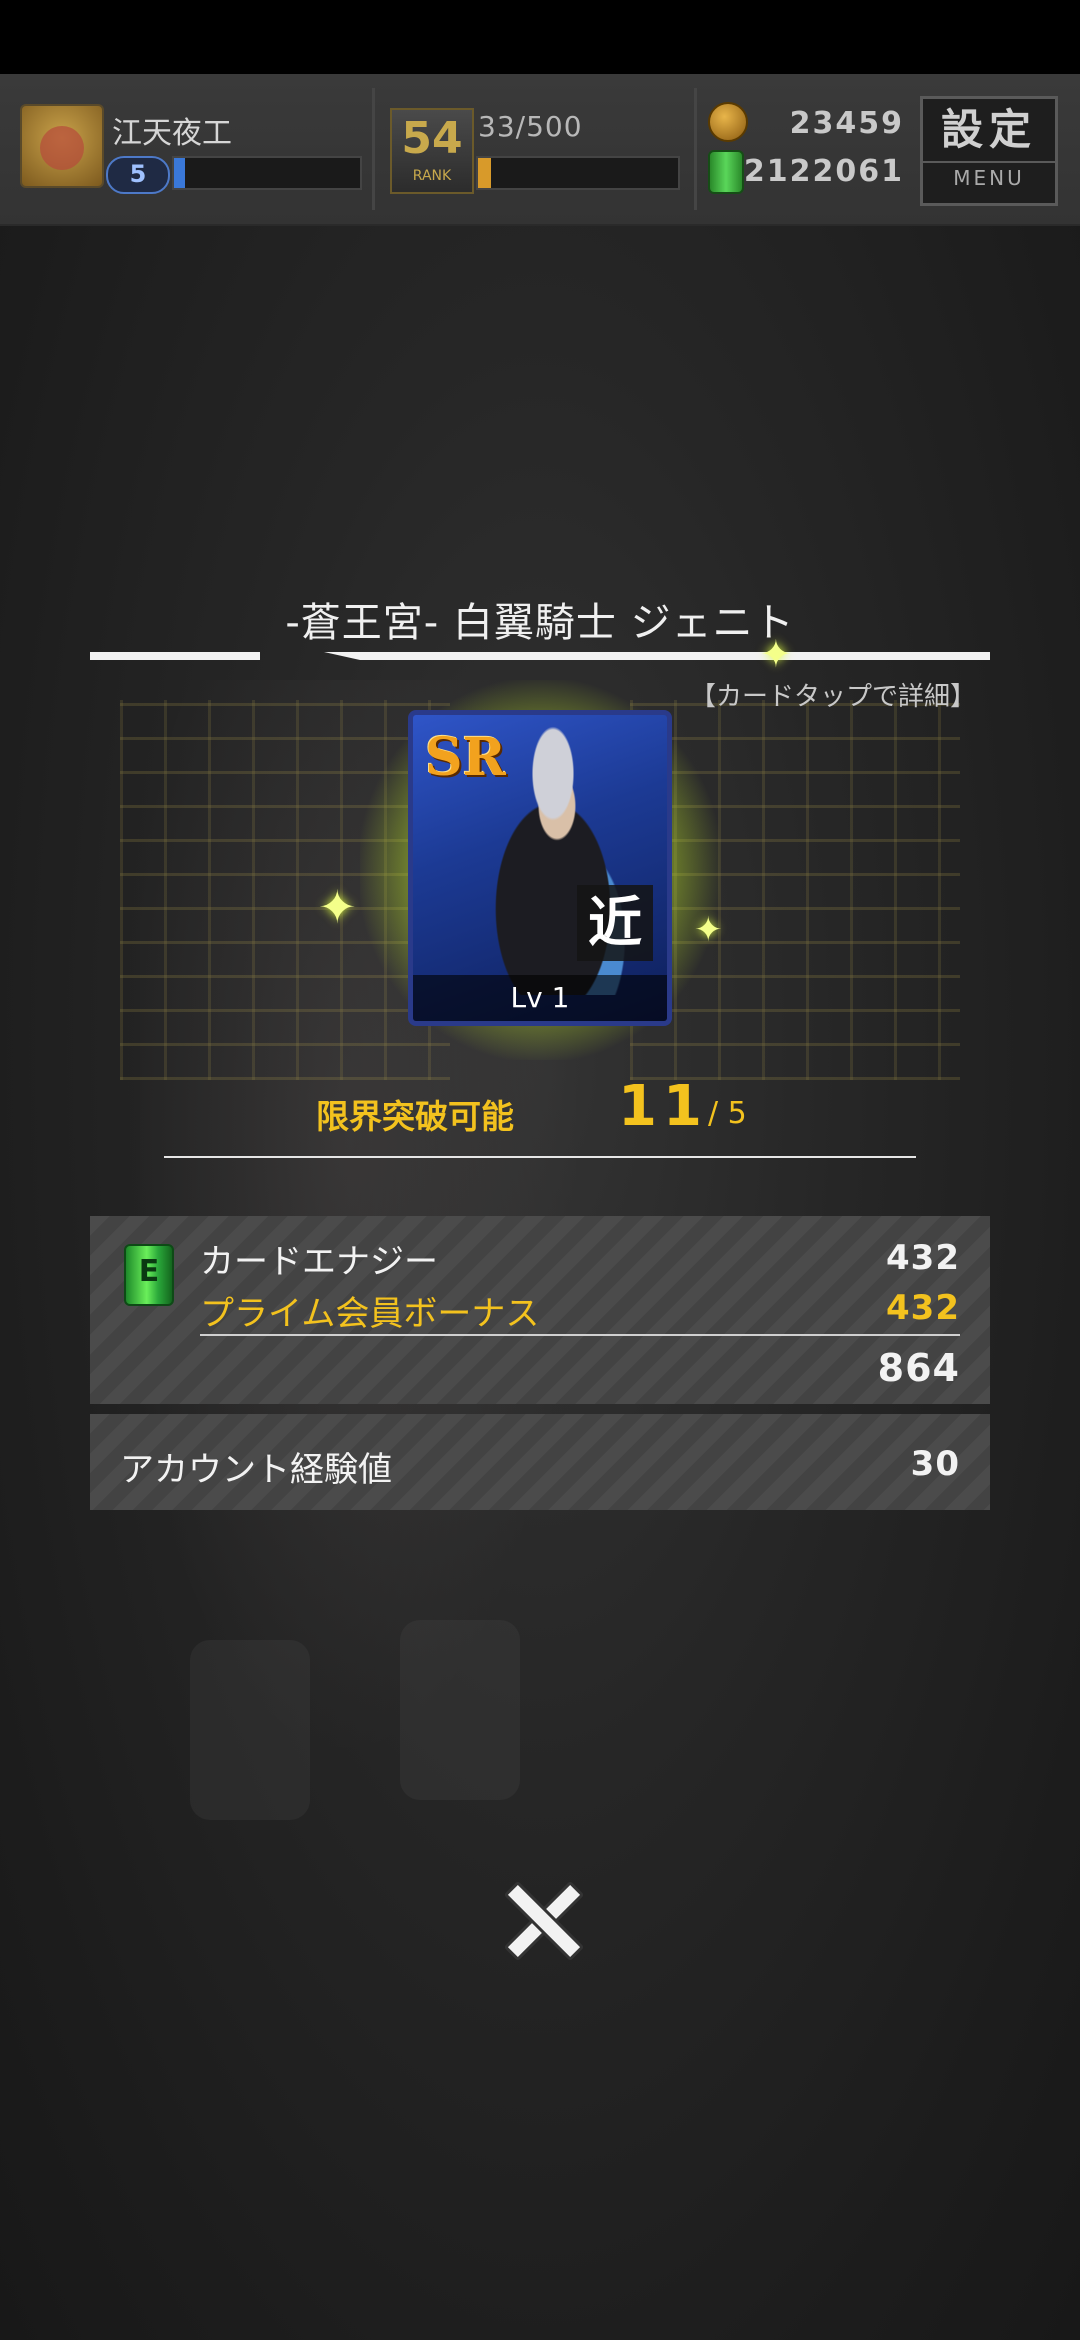  I want to click on energy-reward-panel: カードエナジー 432 プライム会員ボーナス 432 864, so click(540, 1310).